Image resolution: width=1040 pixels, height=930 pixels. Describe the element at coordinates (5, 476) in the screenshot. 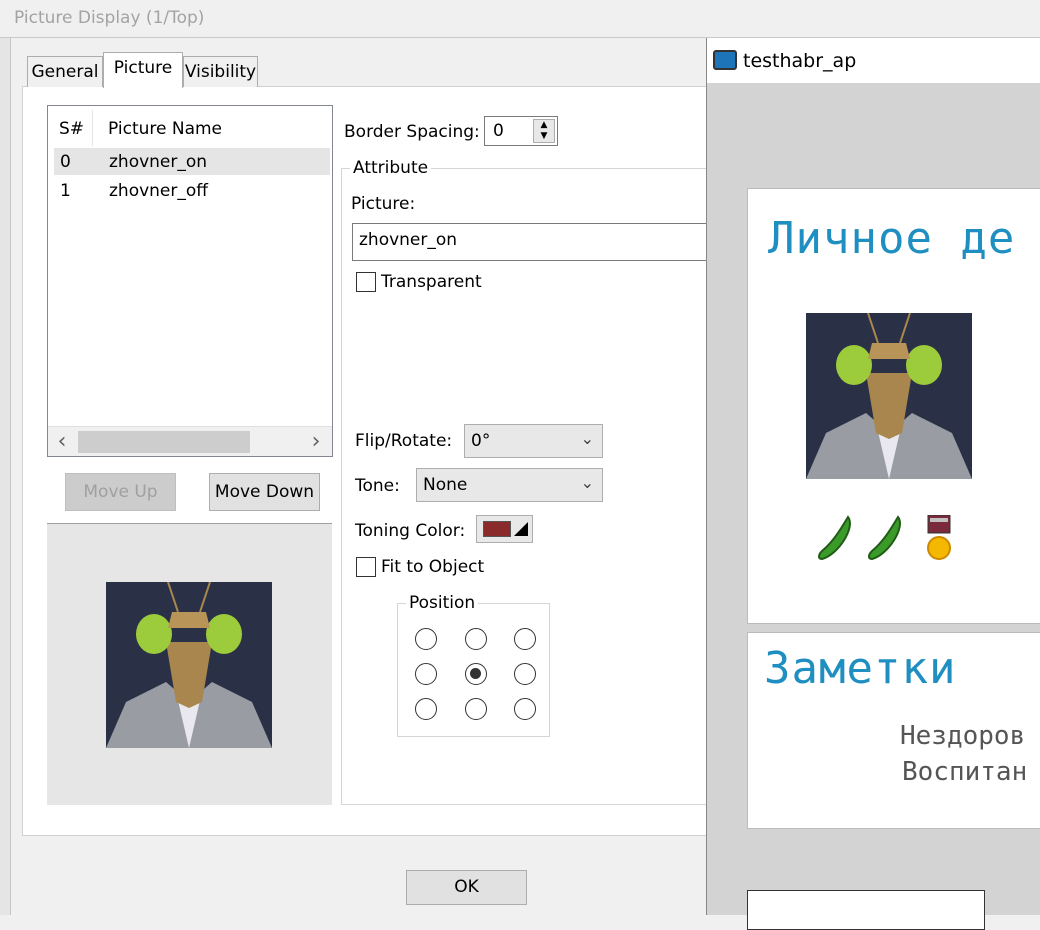

I see `dialog-left-edge` at that location.